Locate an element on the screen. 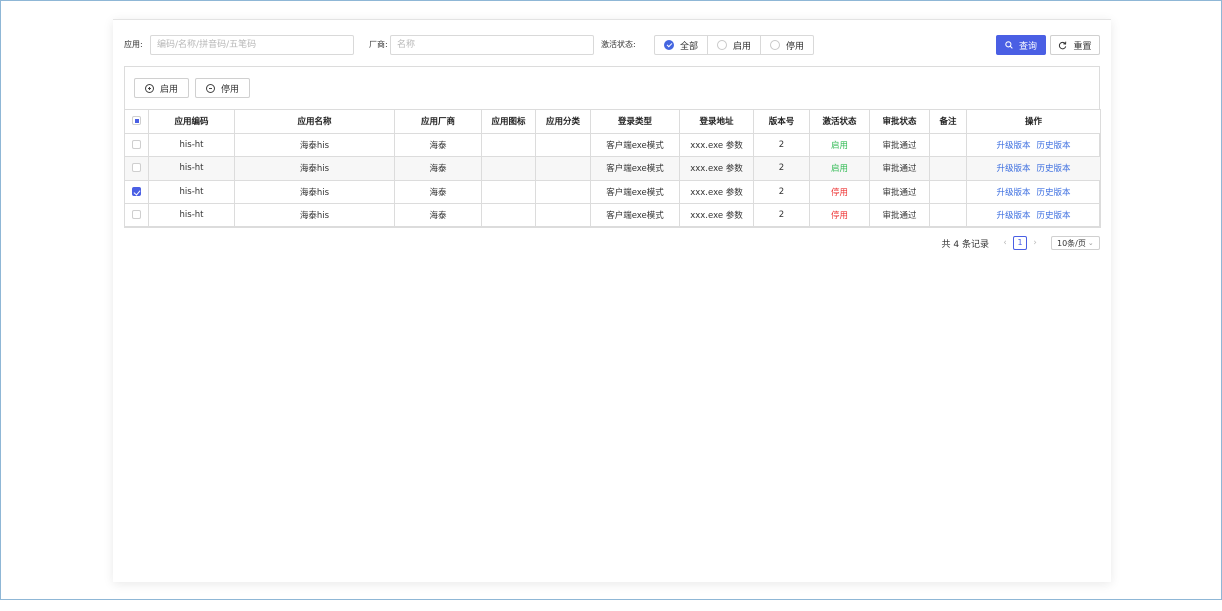 The height and width of the screenshot is (611, 1222). reset-button: 重置 is located at coordinates (1075, 45).